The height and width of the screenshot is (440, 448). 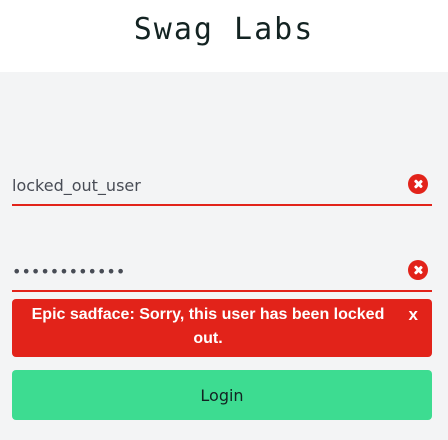 What do you see at coordinates (222, 395) in the screenshot?
I see `login-button: Login` at bounding box center [222, 395].